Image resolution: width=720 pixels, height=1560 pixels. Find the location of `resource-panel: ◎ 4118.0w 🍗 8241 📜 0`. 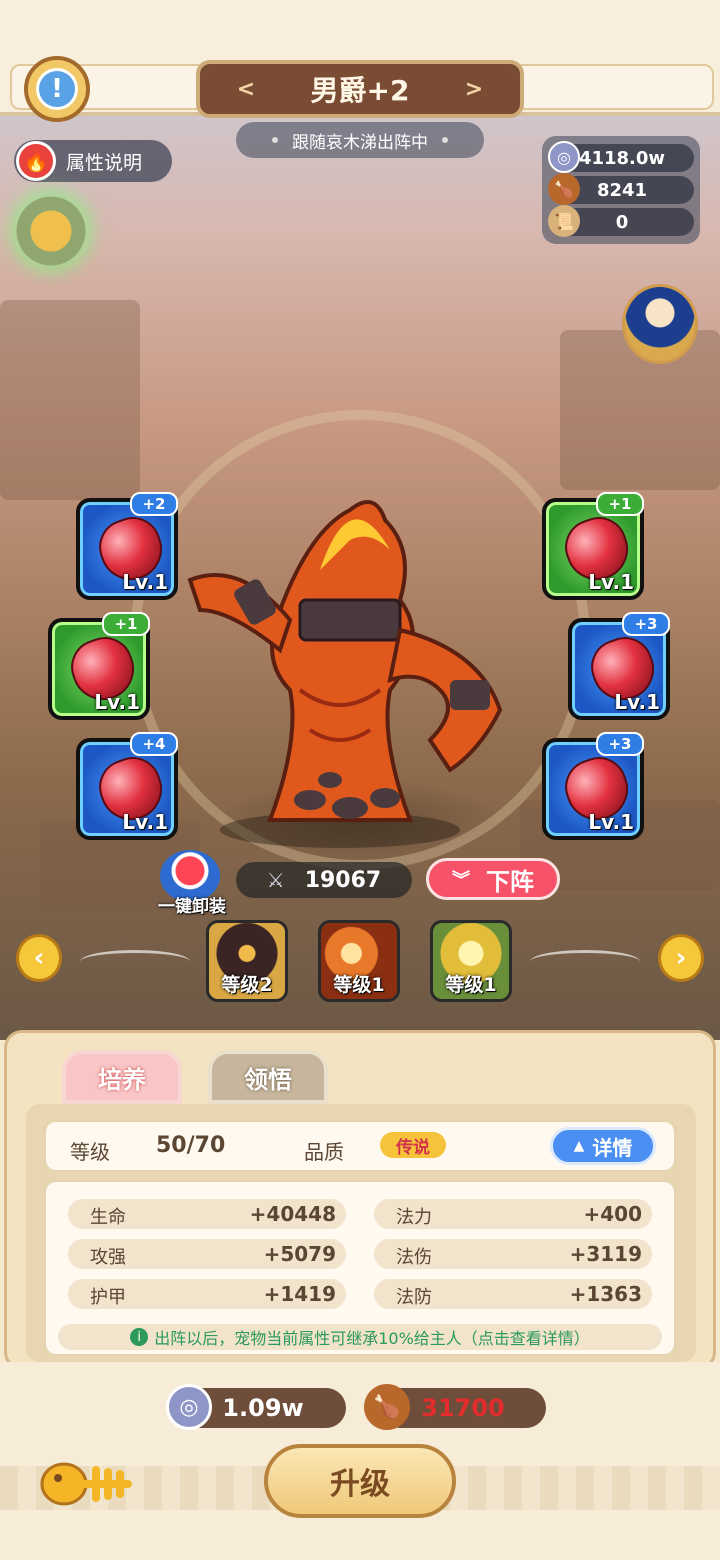

resource-panel: ◎ 4118.0w 🍗 8241 📜 0 is located at coordinates (621, 190).